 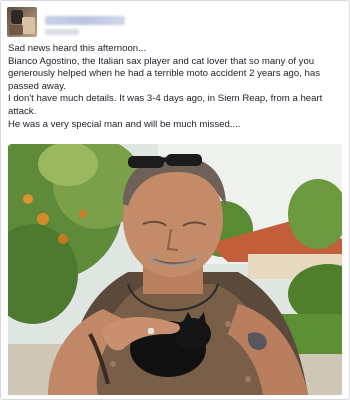 I want to click on author-name-redacted, so click(x=85, y=20).